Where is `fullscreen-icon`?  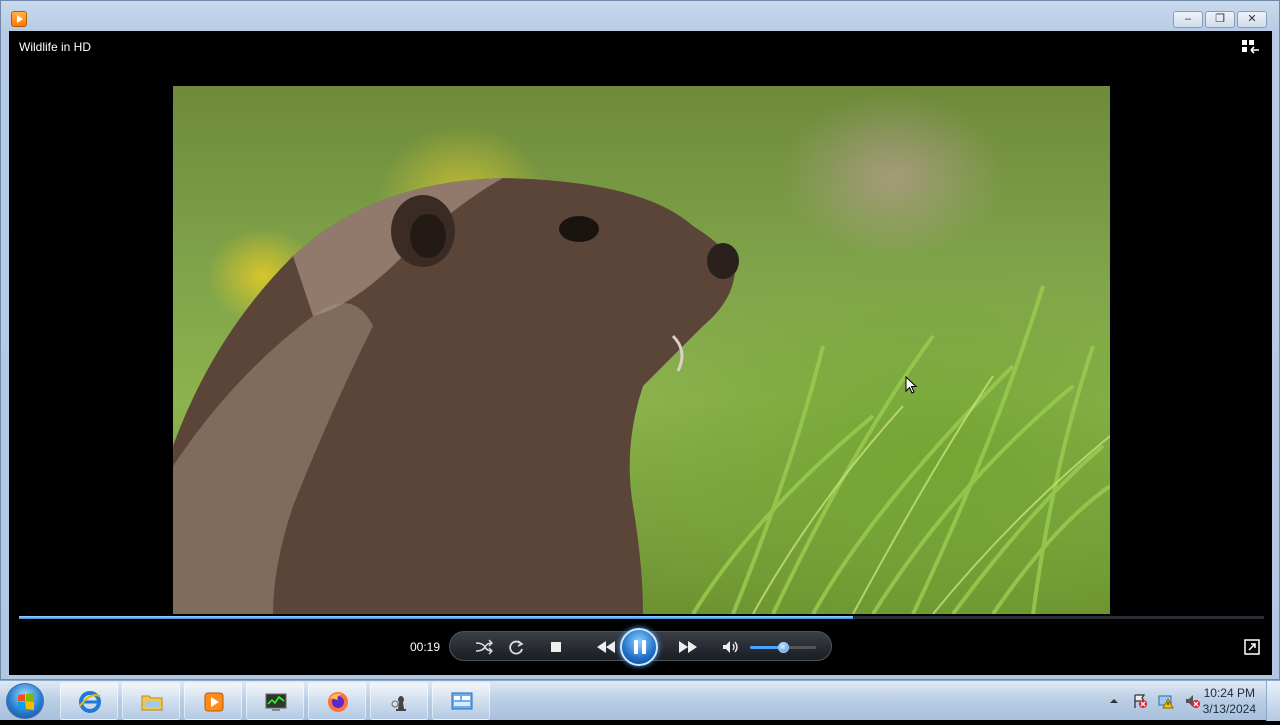
fullscreen-icon is located at coordinates (1252, 647).